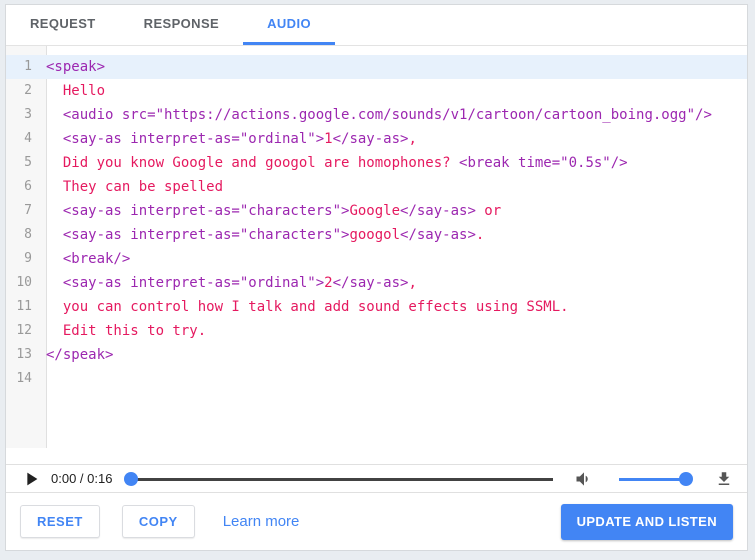 The image size is (755, 560). What do you see at coordinates (76, 91) in the screenshot?
I see `code-text: Hello` at bounding box center [76, 91].